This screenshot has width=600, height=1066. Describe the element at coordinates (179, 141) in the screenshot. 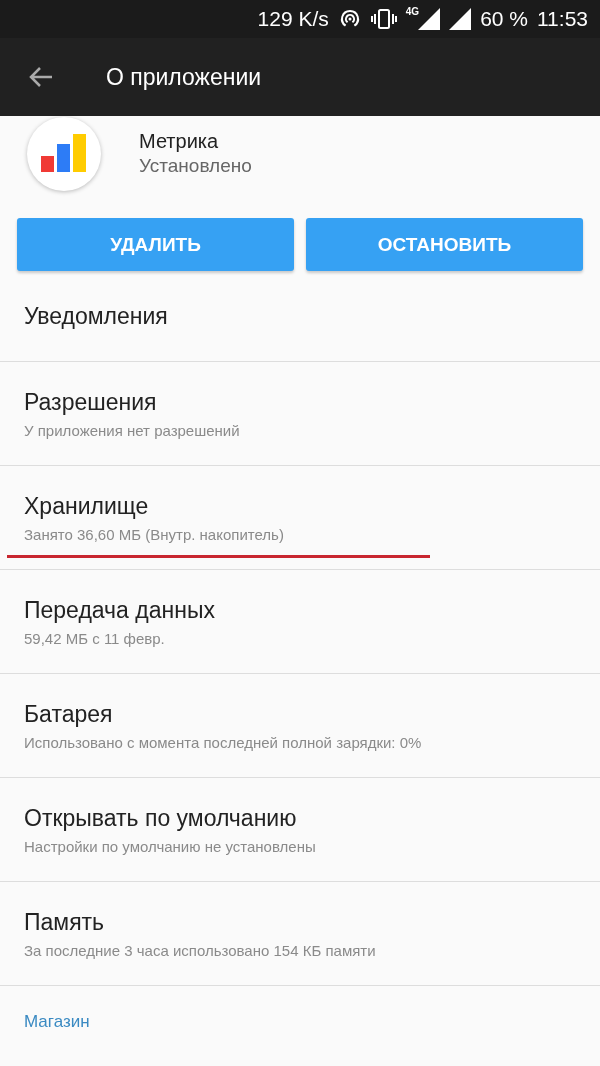

I see `app-name: Метрика` at that location.